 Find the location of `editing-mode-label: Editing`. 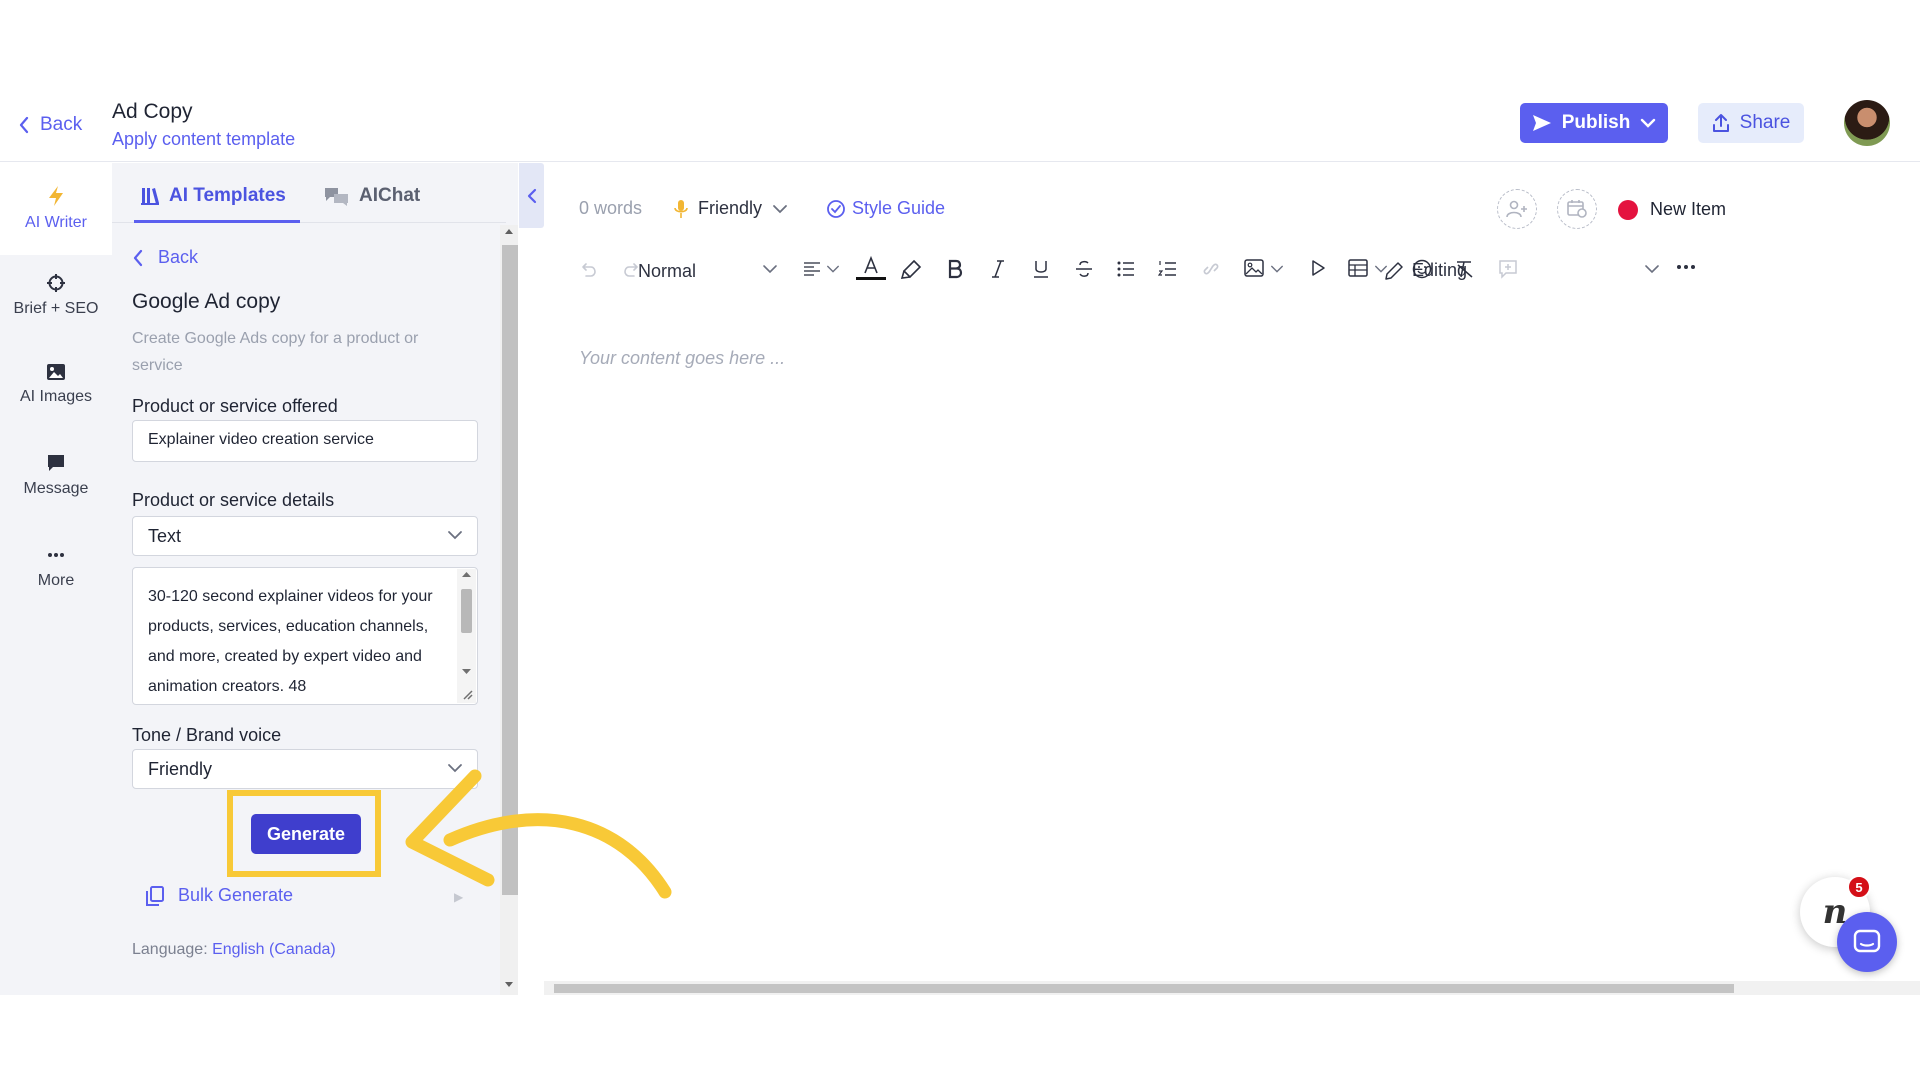

editing-mode-label: Editing is located at coordinates (1440, 270).